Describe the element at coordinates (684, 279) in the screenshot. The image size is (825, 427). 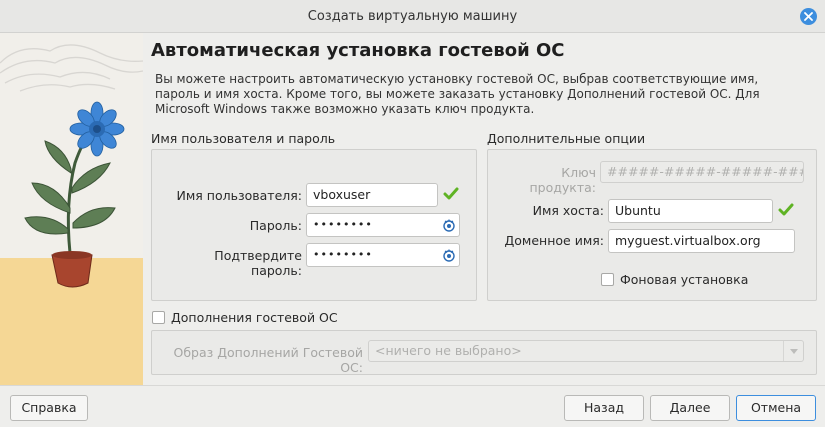
I see `unattended-label: Фоновая установка` at that location.